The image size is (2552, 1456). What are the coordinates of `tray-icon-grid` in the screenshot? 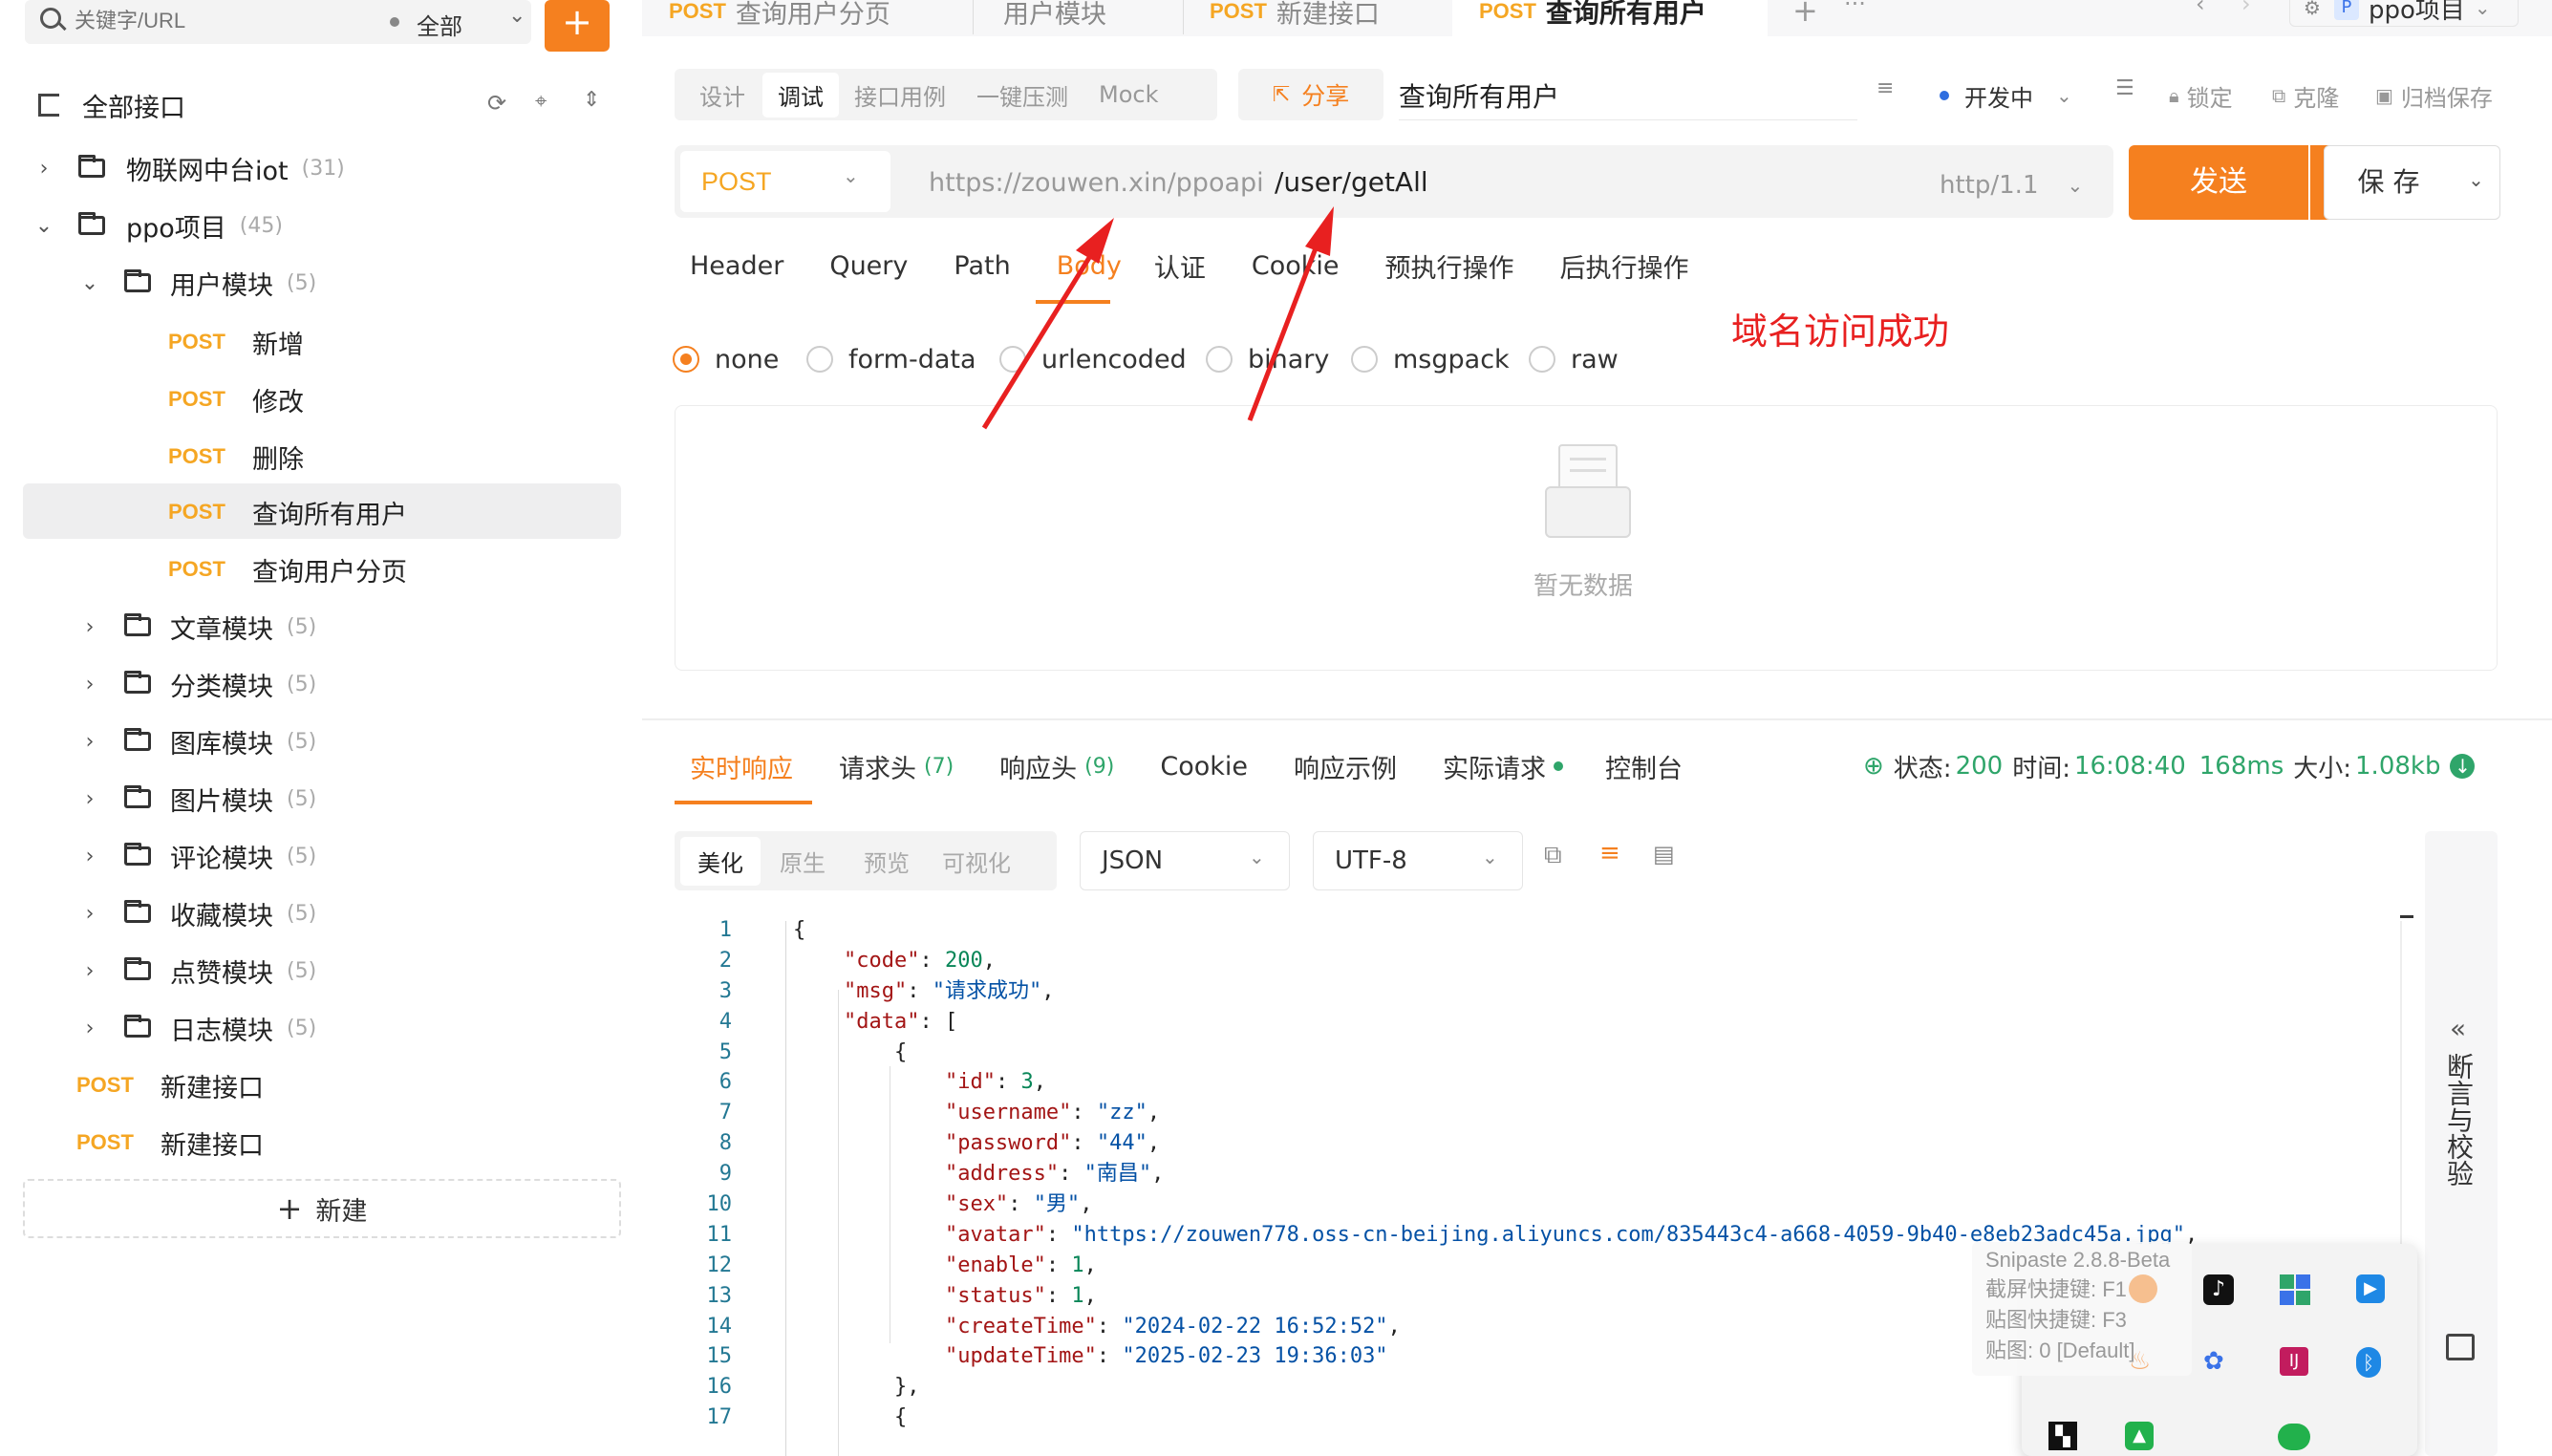 It's located at (2295, 1290).